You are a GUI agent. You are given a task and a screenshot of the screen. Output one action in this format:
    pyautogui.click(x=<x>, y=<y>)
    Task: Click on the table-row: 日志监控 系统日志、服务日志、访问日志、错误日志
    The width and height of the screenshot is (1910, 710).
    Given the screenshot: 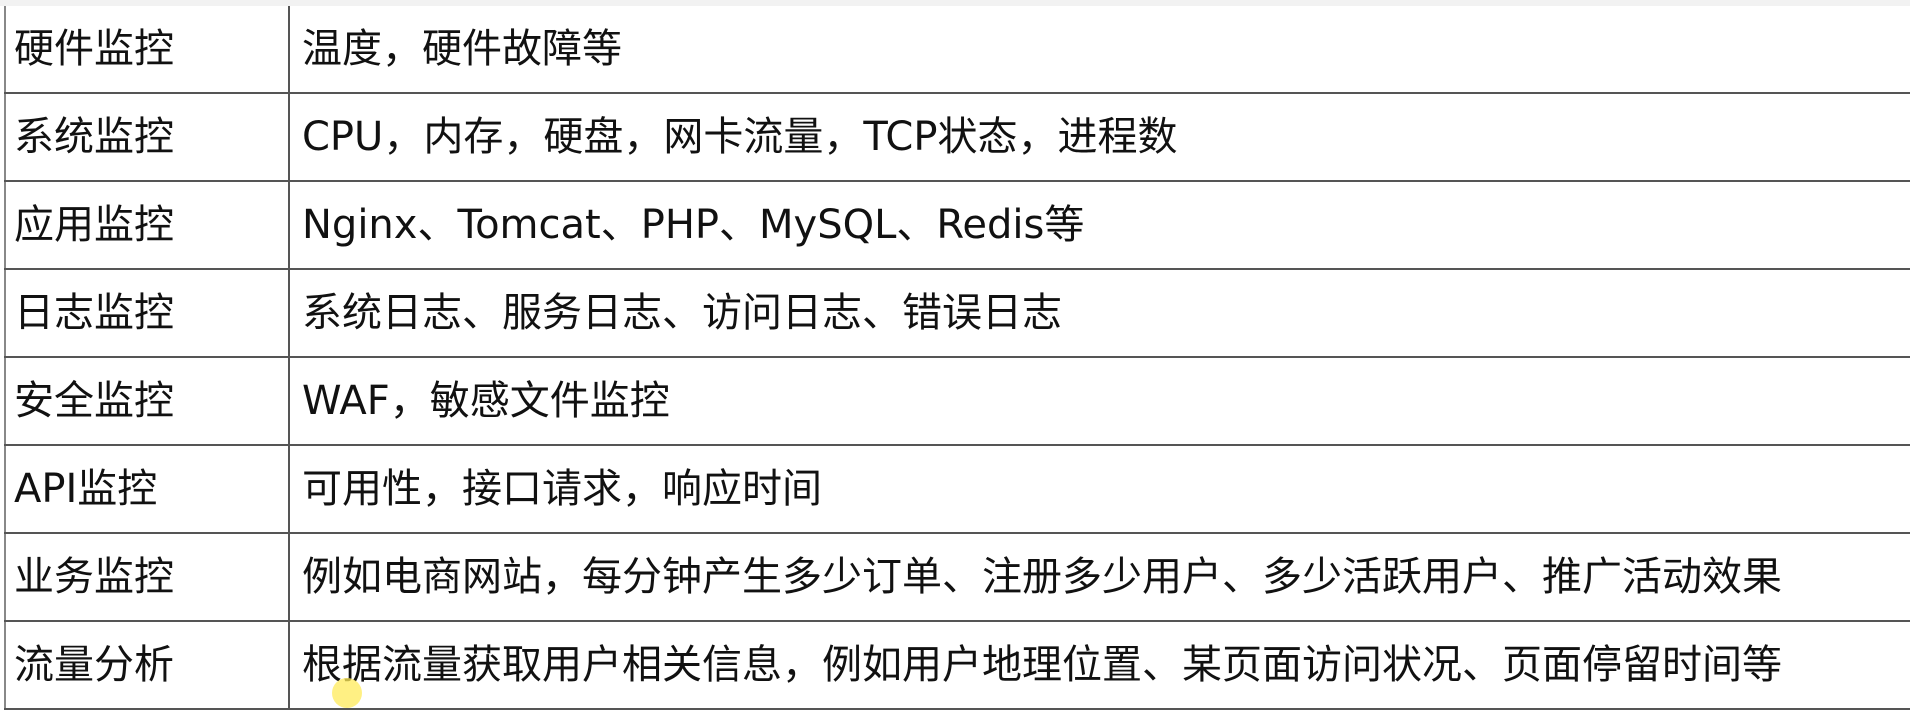 What is the action you would take?
    pyautogui.click(x=957, y=313)
    